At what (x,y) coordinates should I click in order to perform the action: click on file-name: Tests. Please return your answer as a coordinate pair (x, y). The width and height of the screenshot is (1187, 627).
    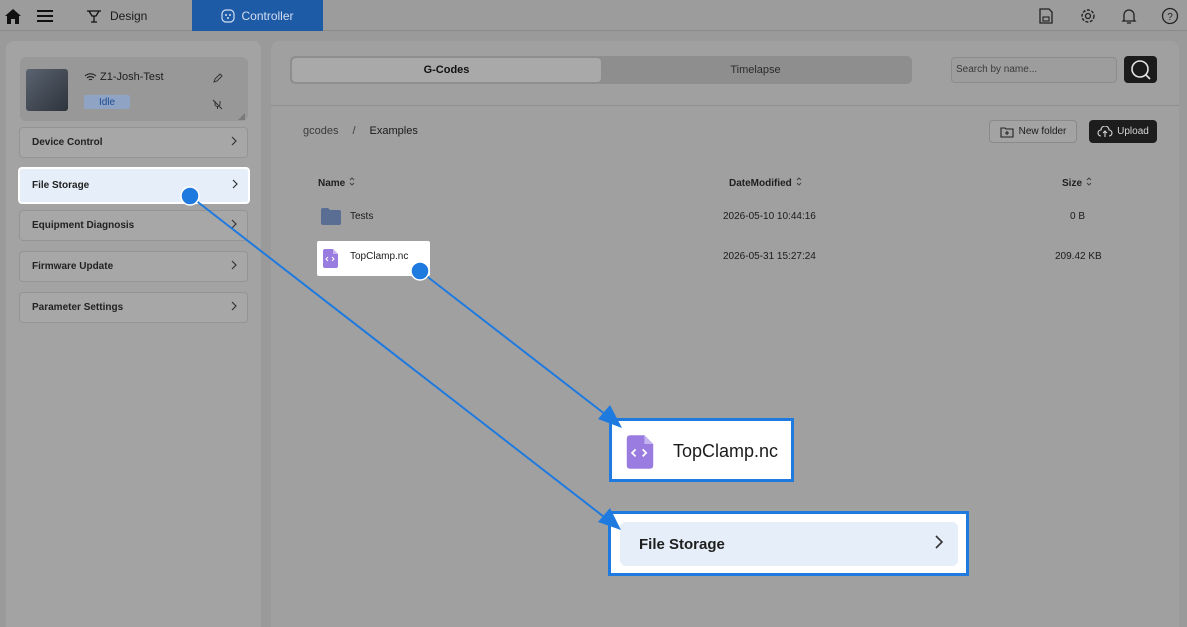
    Looking at the image, I should click on (362, 216).